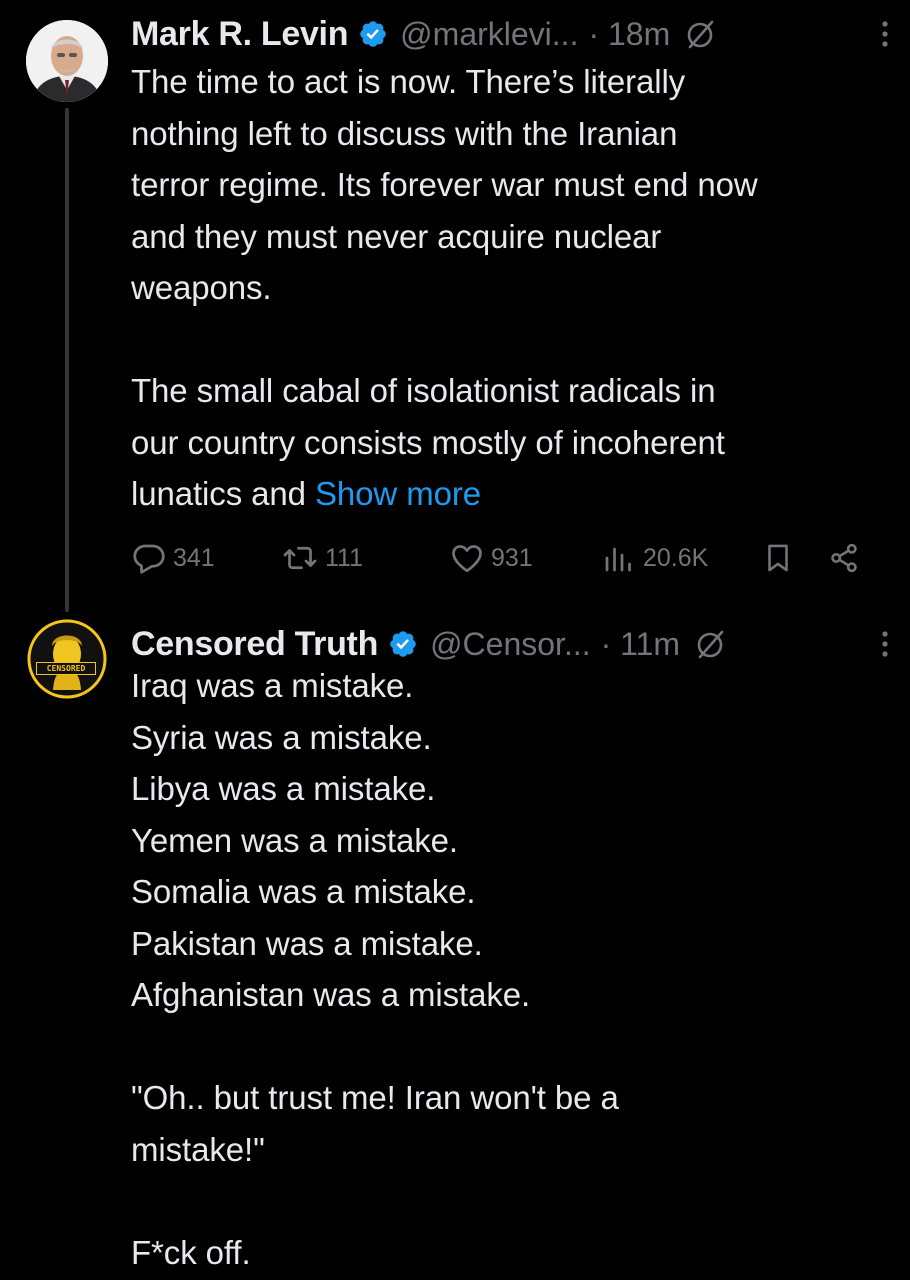 This screenshot has height=1280, width=910. Describe the element at coordinates (191, 1252) in the screenshot. I see `tweet-line: F*ck off.` at that location.